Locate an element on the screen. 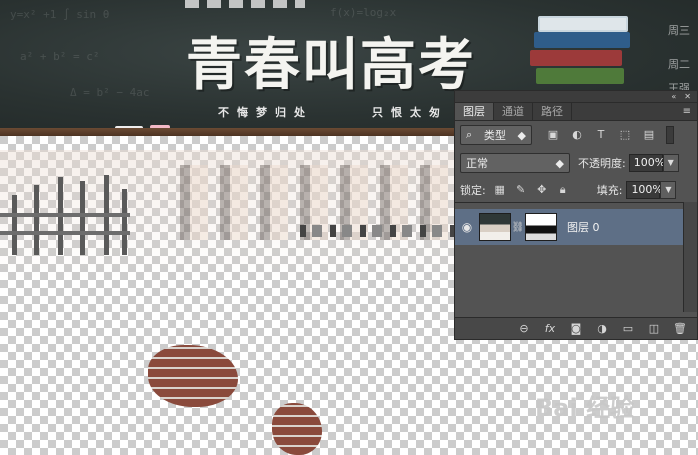  adjustment-layer-icon: ◑ is located at coordinates (602, 329).